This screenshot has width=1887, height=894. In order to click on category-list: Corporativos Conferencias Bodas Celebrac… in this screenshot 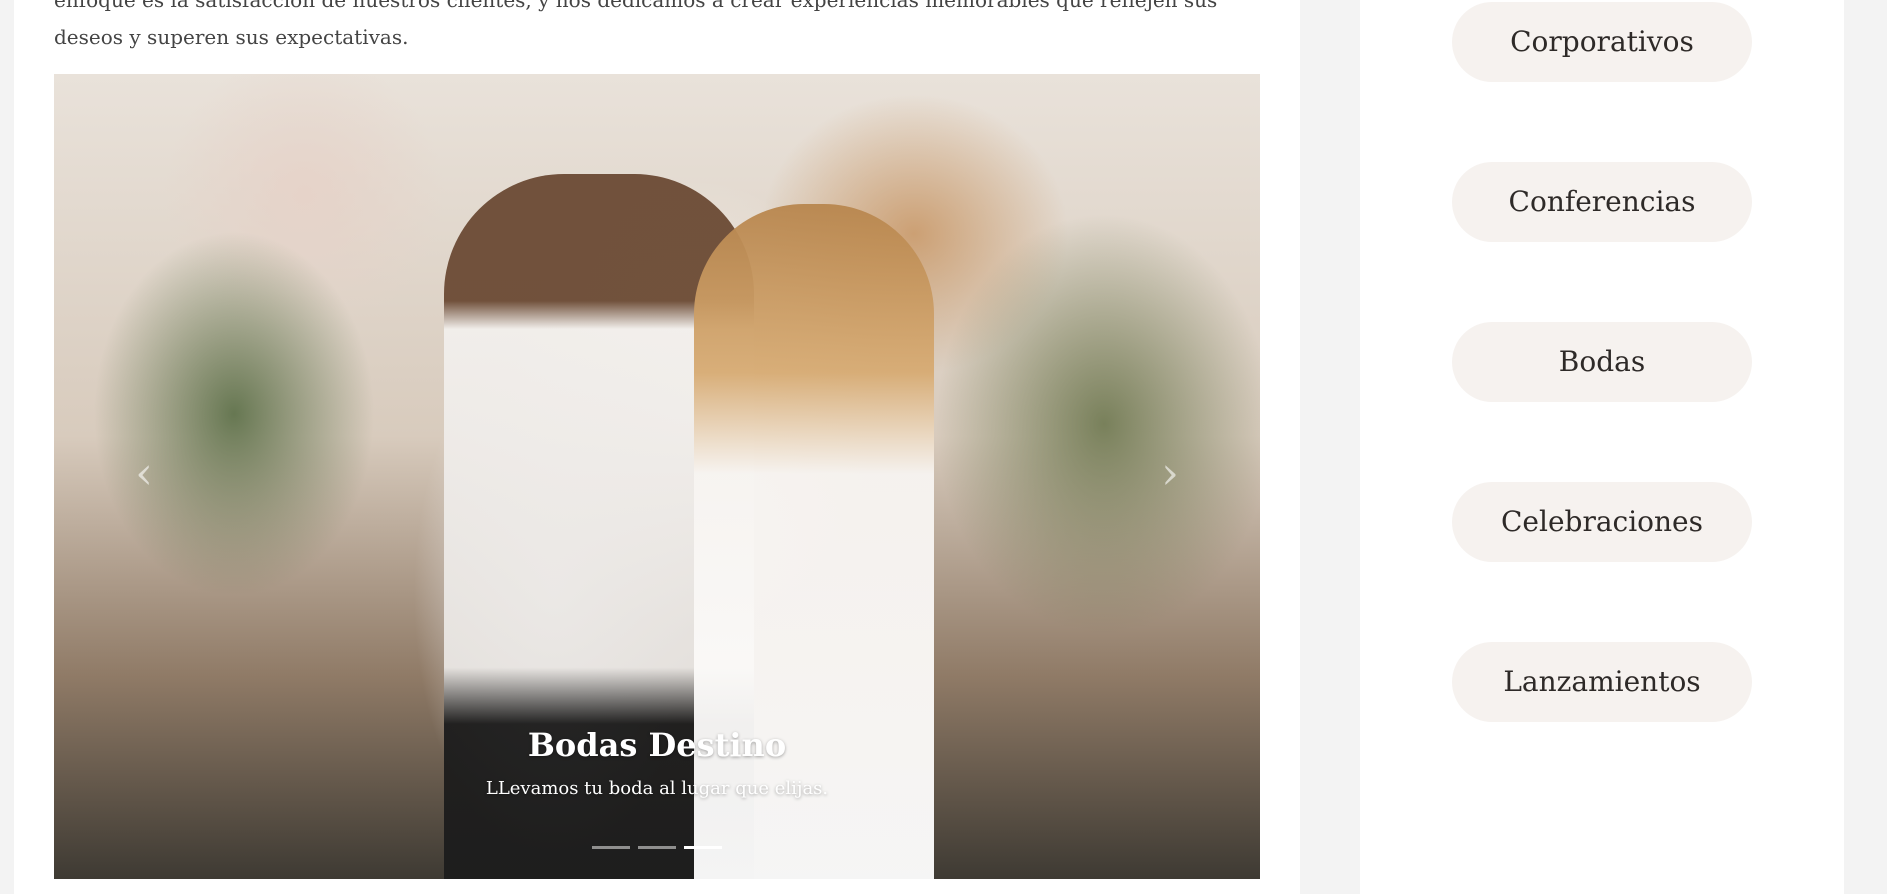, I will do `click(1602, 362)`.